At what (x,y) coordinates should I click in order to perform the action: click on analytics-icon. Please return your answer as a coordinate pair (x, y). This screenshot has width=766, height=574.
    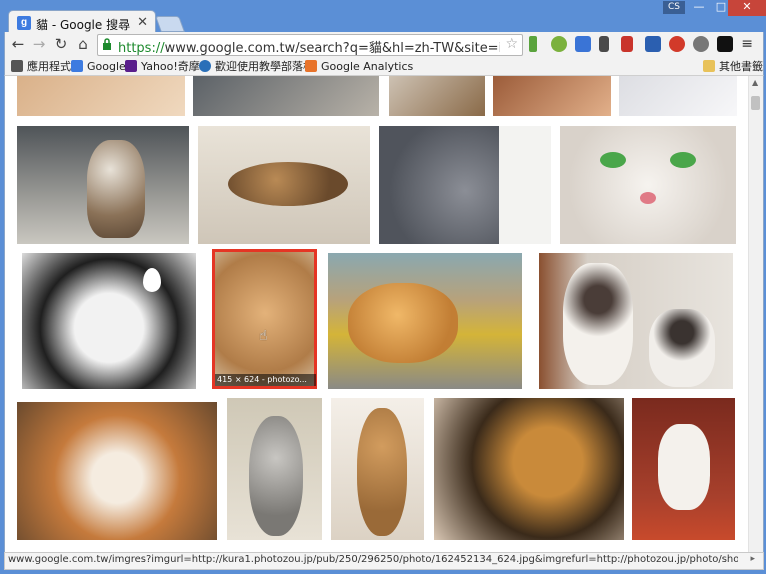
    Looking at the image, I should click on (311, 66).